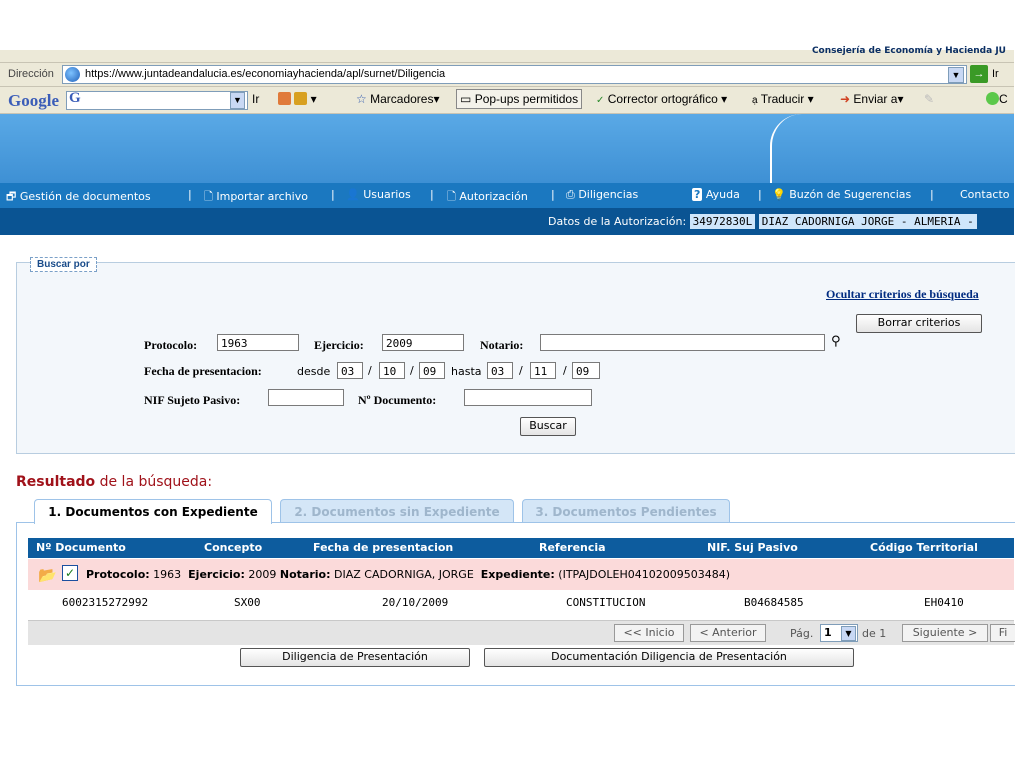 Image resolution: width=1024 pixels, height=768 pixels. I want to click on go-button: Ir, so click(995, 74).